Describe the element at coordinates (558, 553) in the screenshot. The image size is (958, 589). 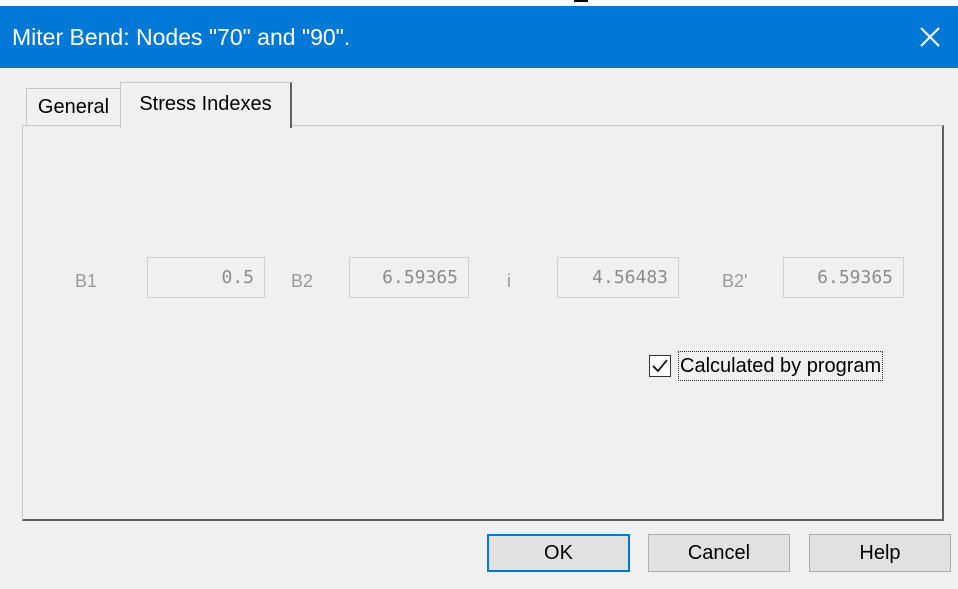
I see `ok-button: OK` at that location.